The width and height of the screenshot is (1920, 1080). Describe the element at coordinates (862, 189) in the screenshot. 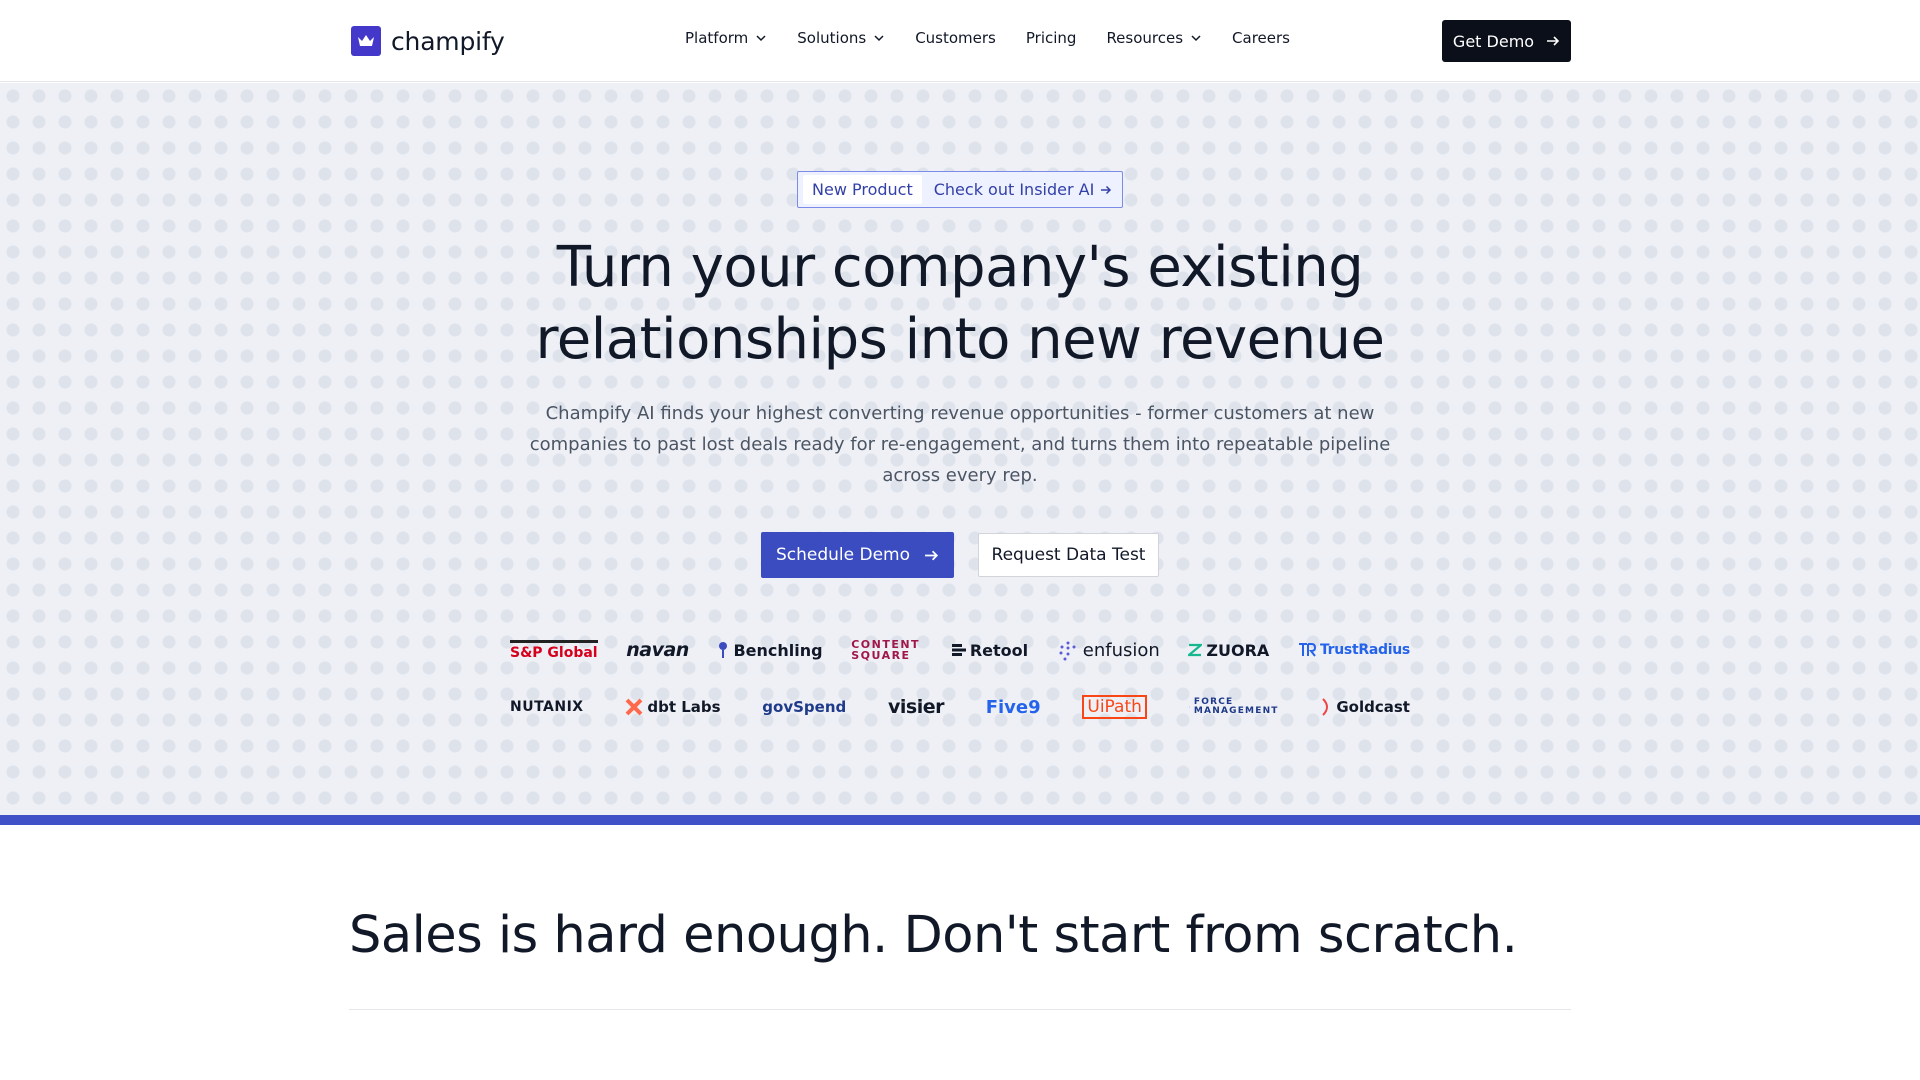

I see `badge-pill: New Product` at that location.